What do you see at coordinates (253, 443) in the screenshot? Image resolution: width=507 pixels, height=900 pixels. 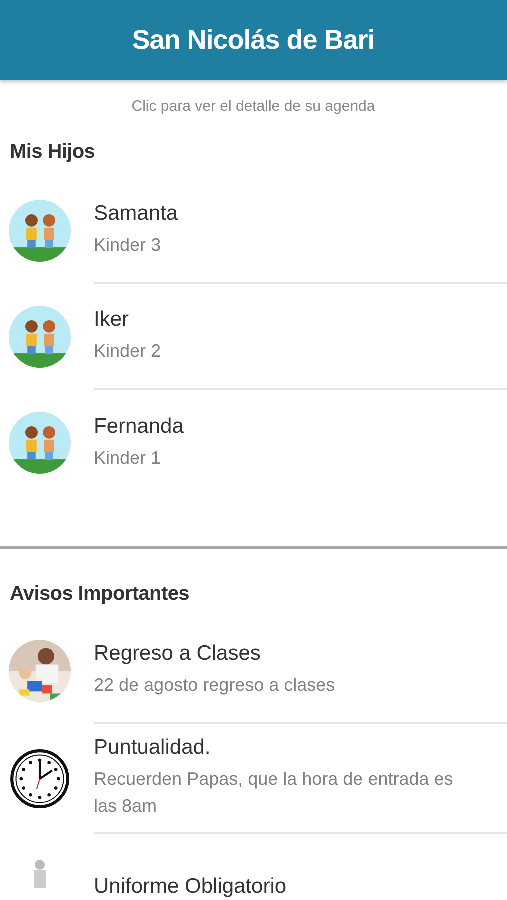 I see `child-item: Fernanda Kinder 1` at bounding box center [253, 443].